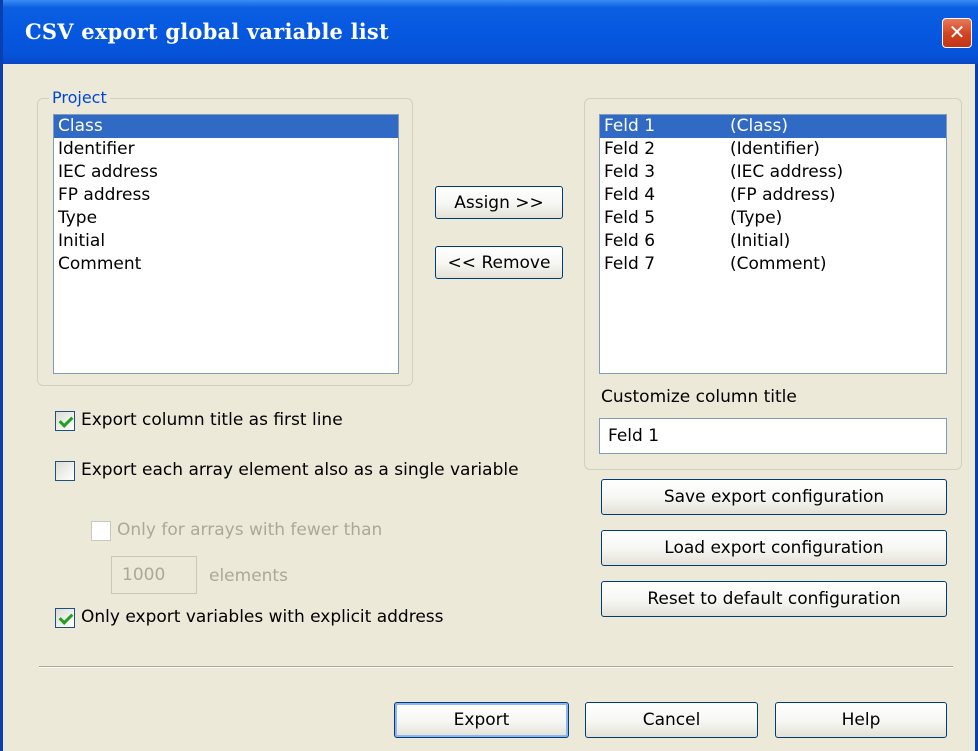 The width and height of the screenshot is (978, 751). Describe the element at coordinates (79, 97) in the screenshot. I see `project-group-legend: Project` at that location.